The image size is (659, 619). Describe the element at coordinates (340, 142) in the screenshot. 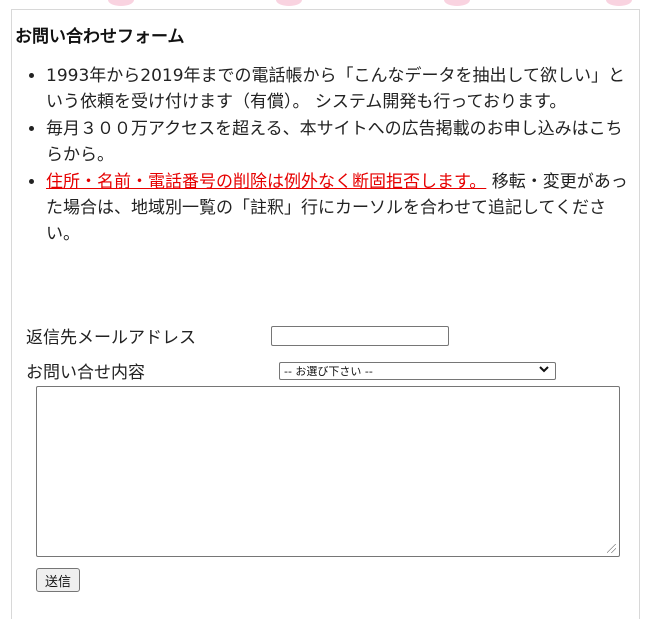

I see `notice-item-advertising: 毎月３００万アクセスを超える、本サイトへの広告掲載のお申し込みはこちらから。` at that location.